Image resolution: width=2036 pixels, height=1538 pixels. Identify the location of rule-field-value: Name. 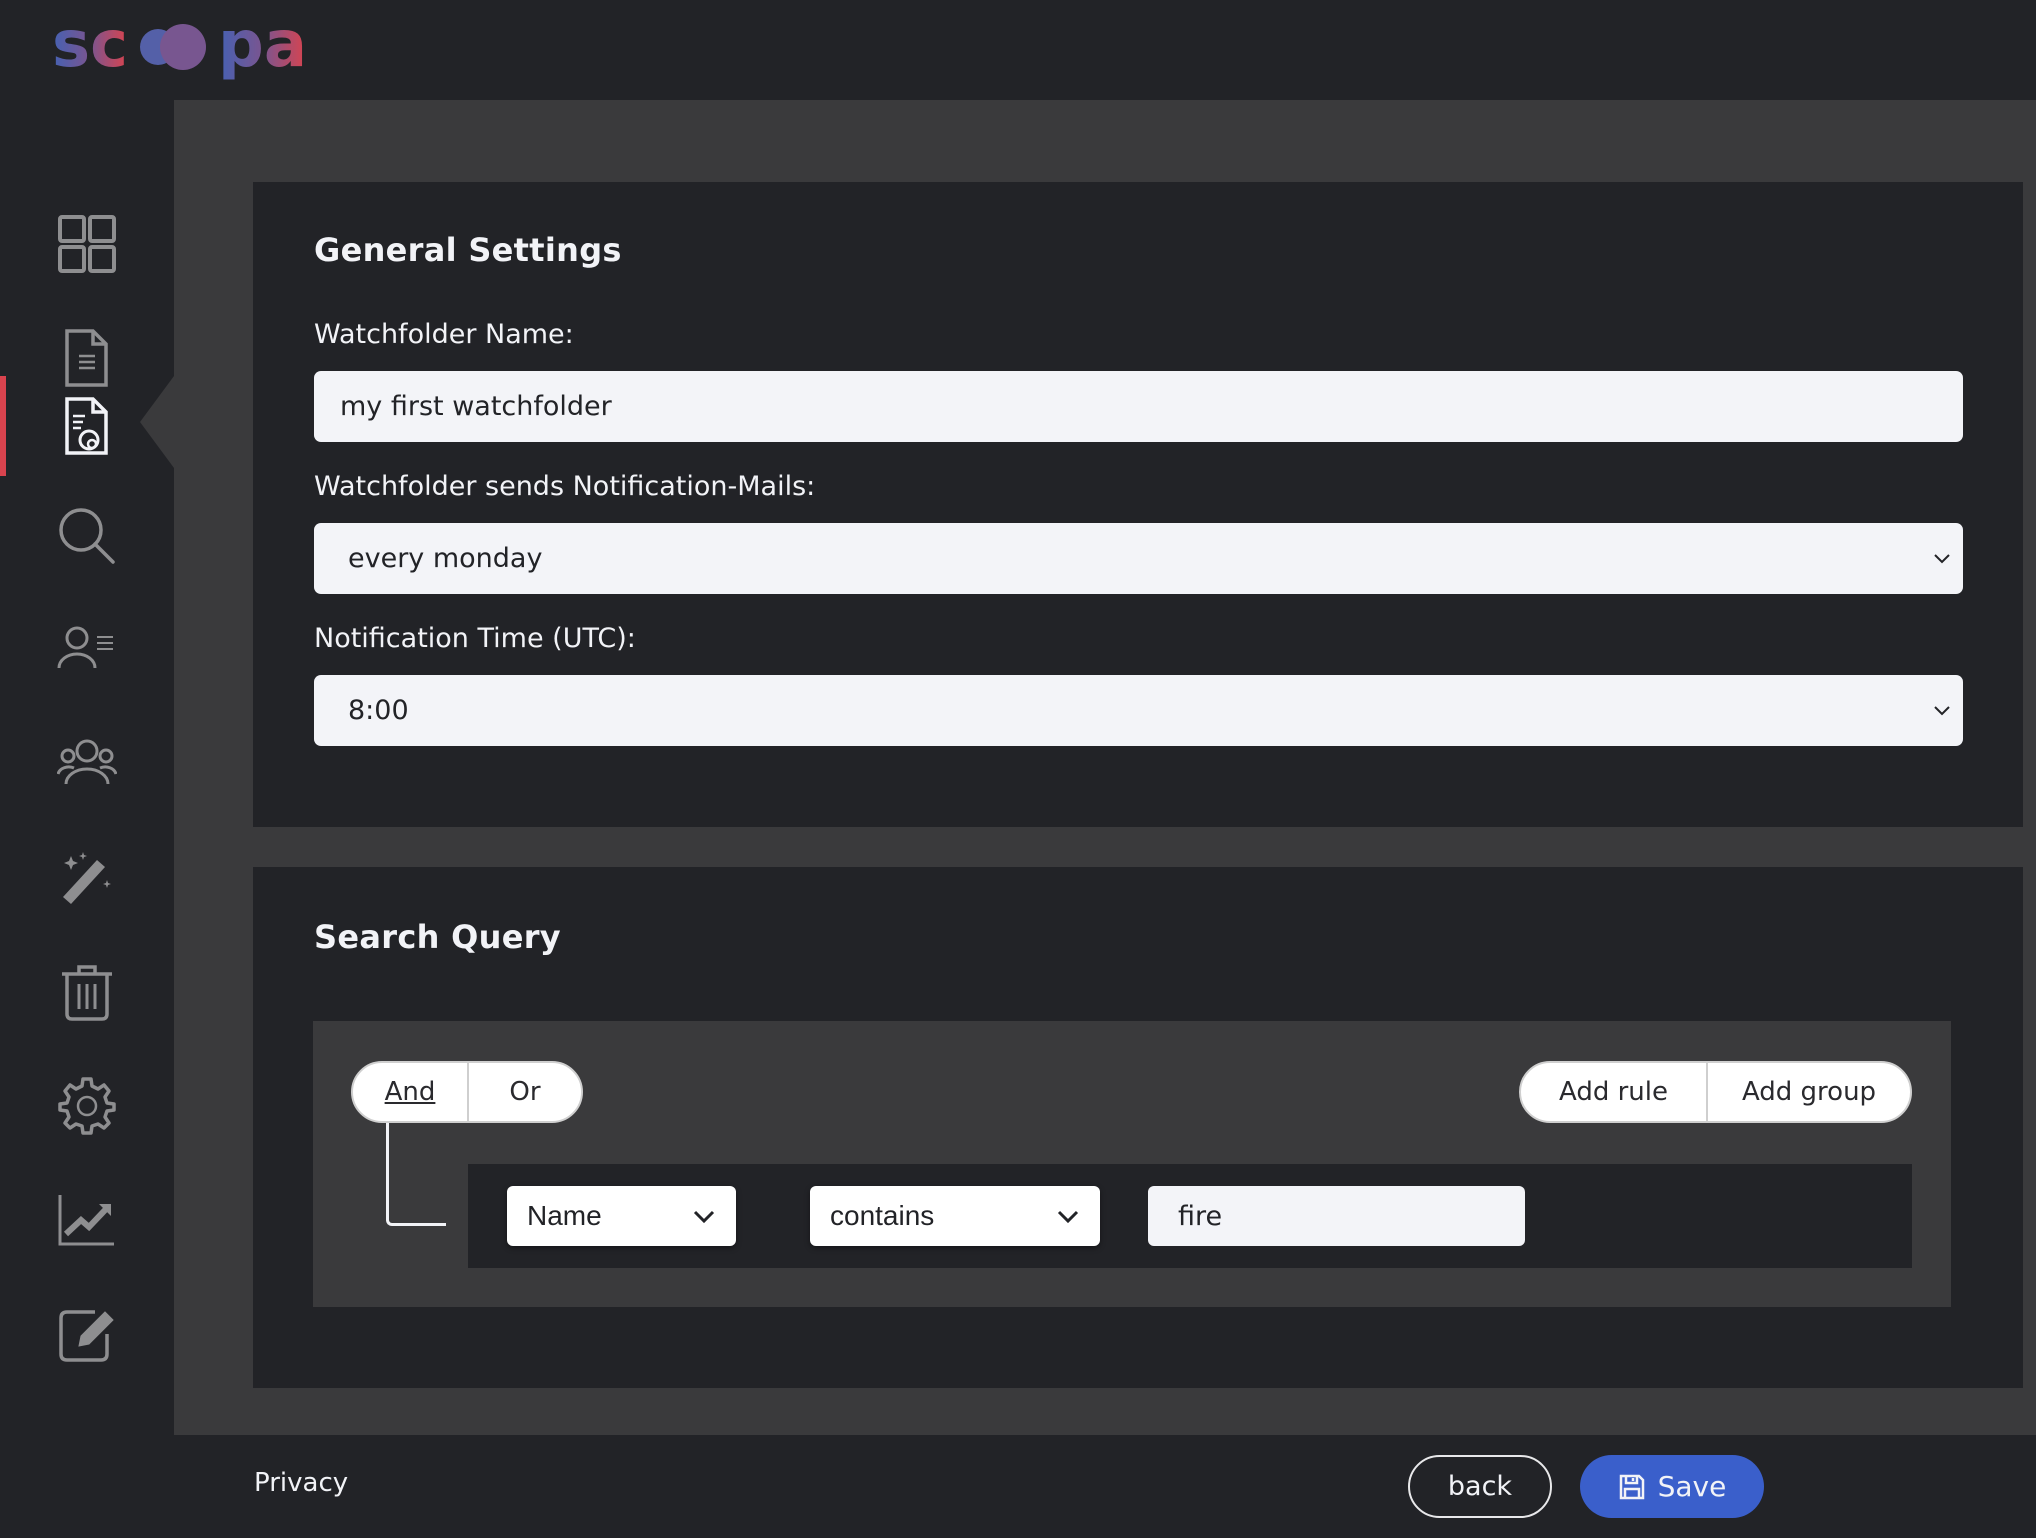
(564, 1215).